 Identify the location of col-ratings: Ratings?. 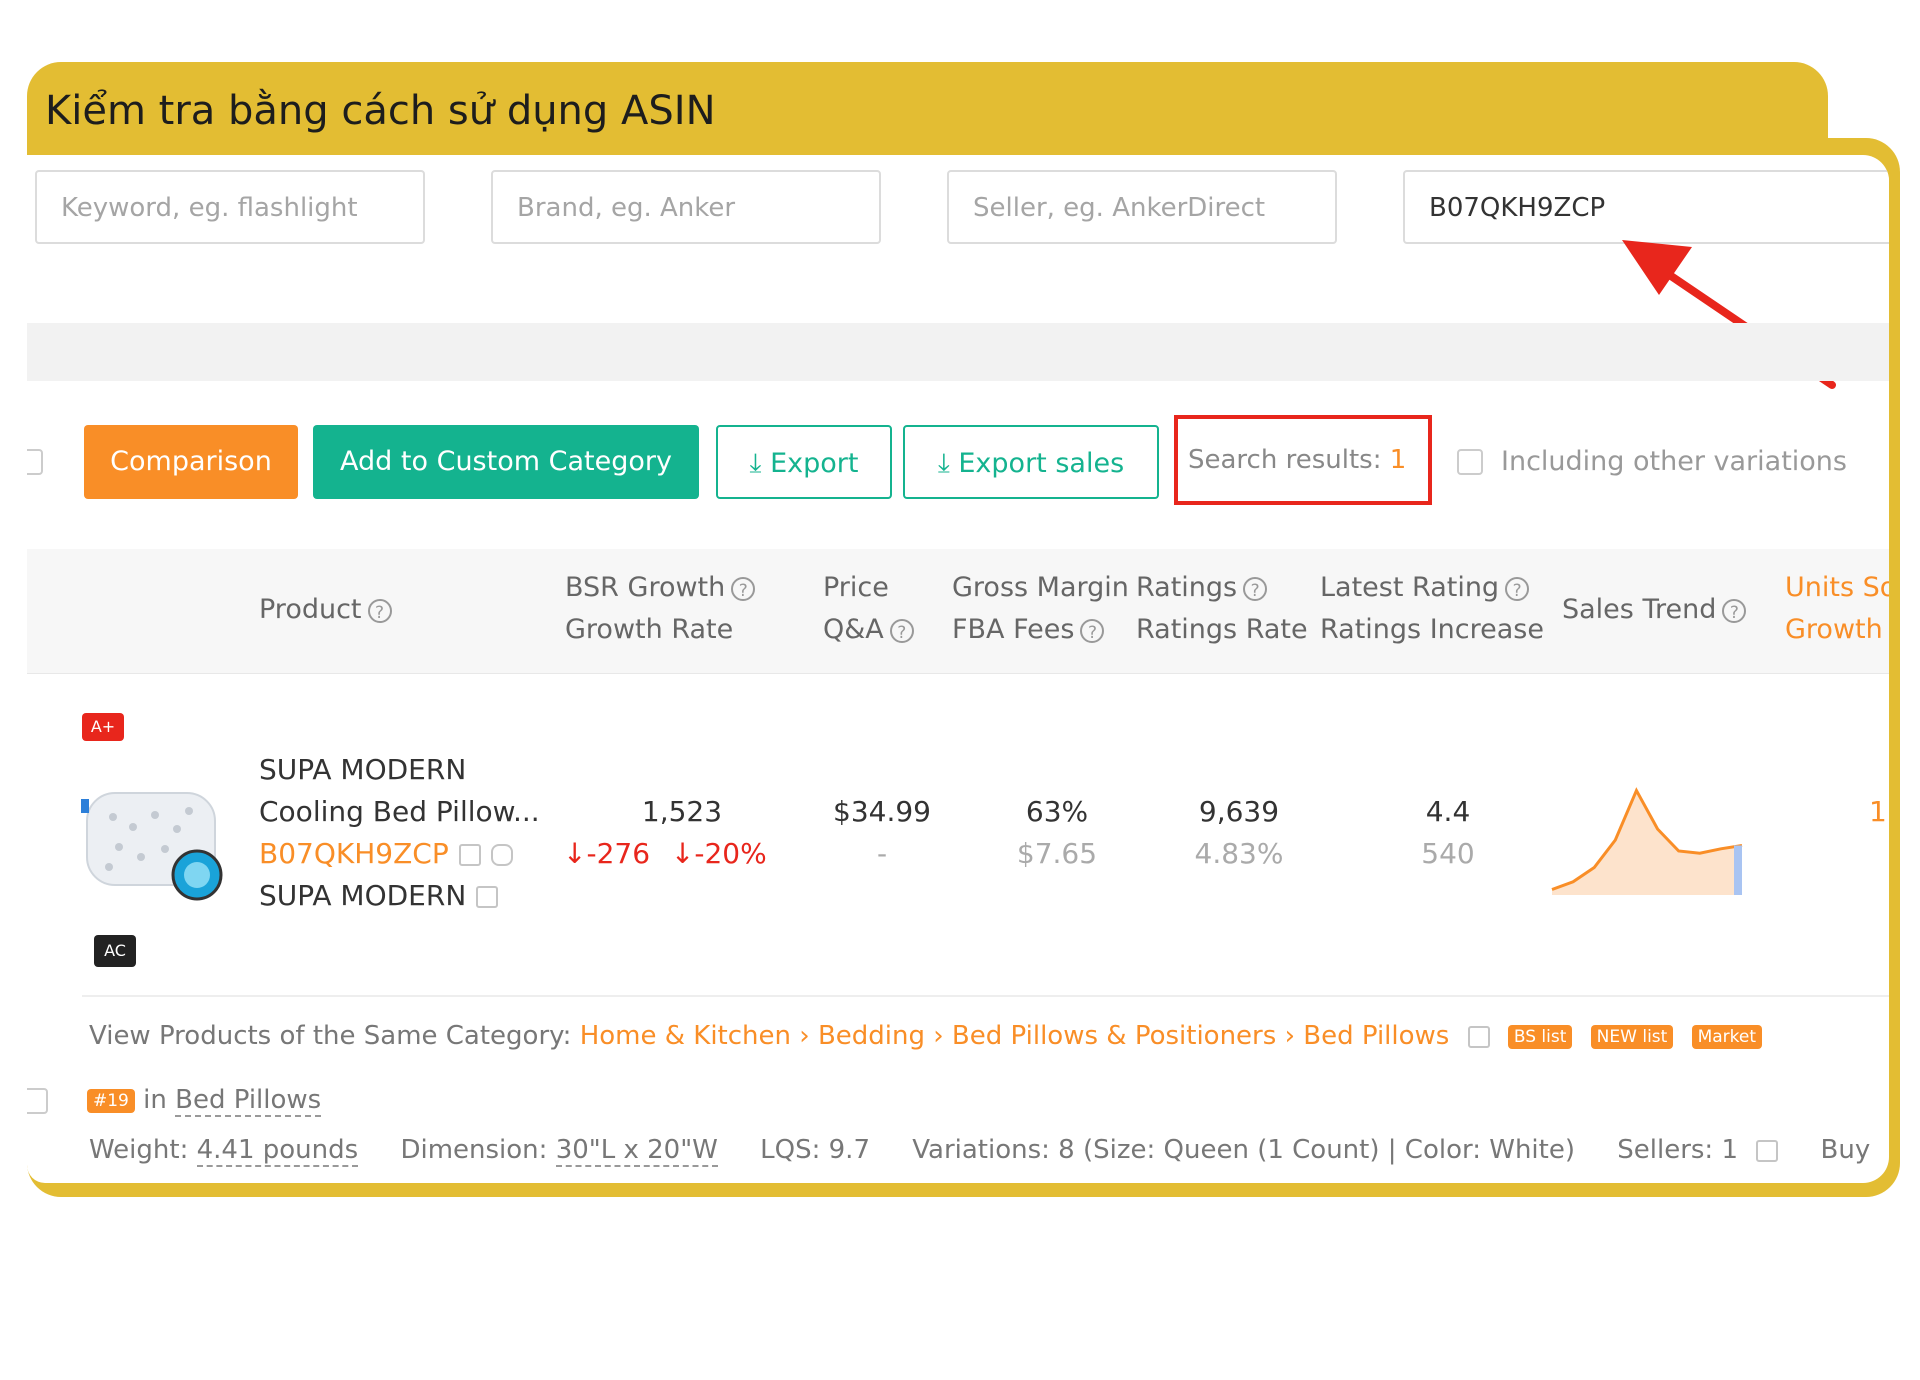
(1202, 588).